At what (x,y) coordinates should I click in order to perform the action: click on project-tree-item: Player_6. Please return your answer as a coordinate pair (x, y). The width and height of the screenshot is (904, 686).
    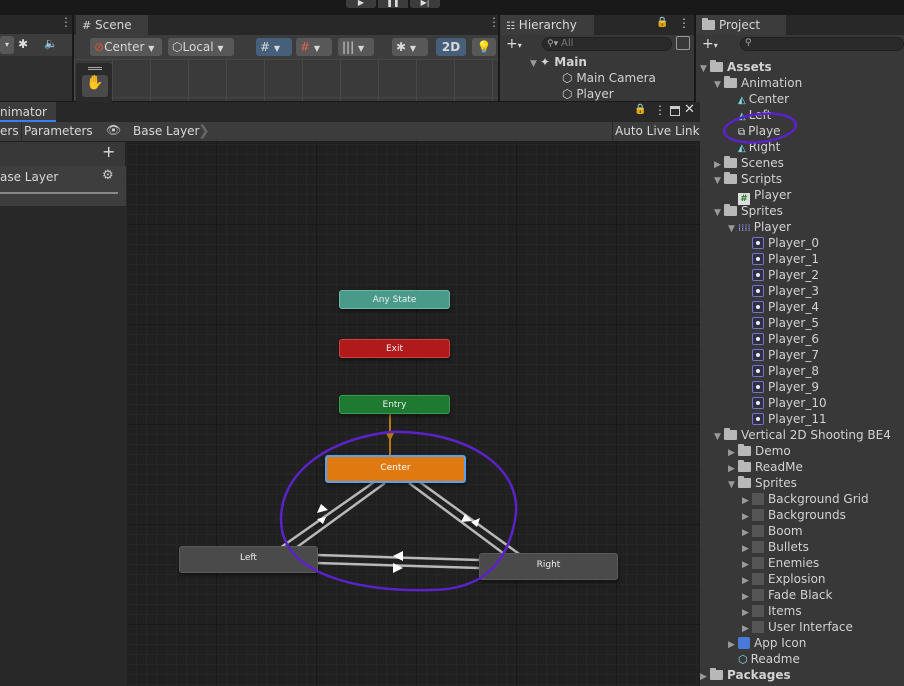
    Looking at the image, I should click on (780, 339).